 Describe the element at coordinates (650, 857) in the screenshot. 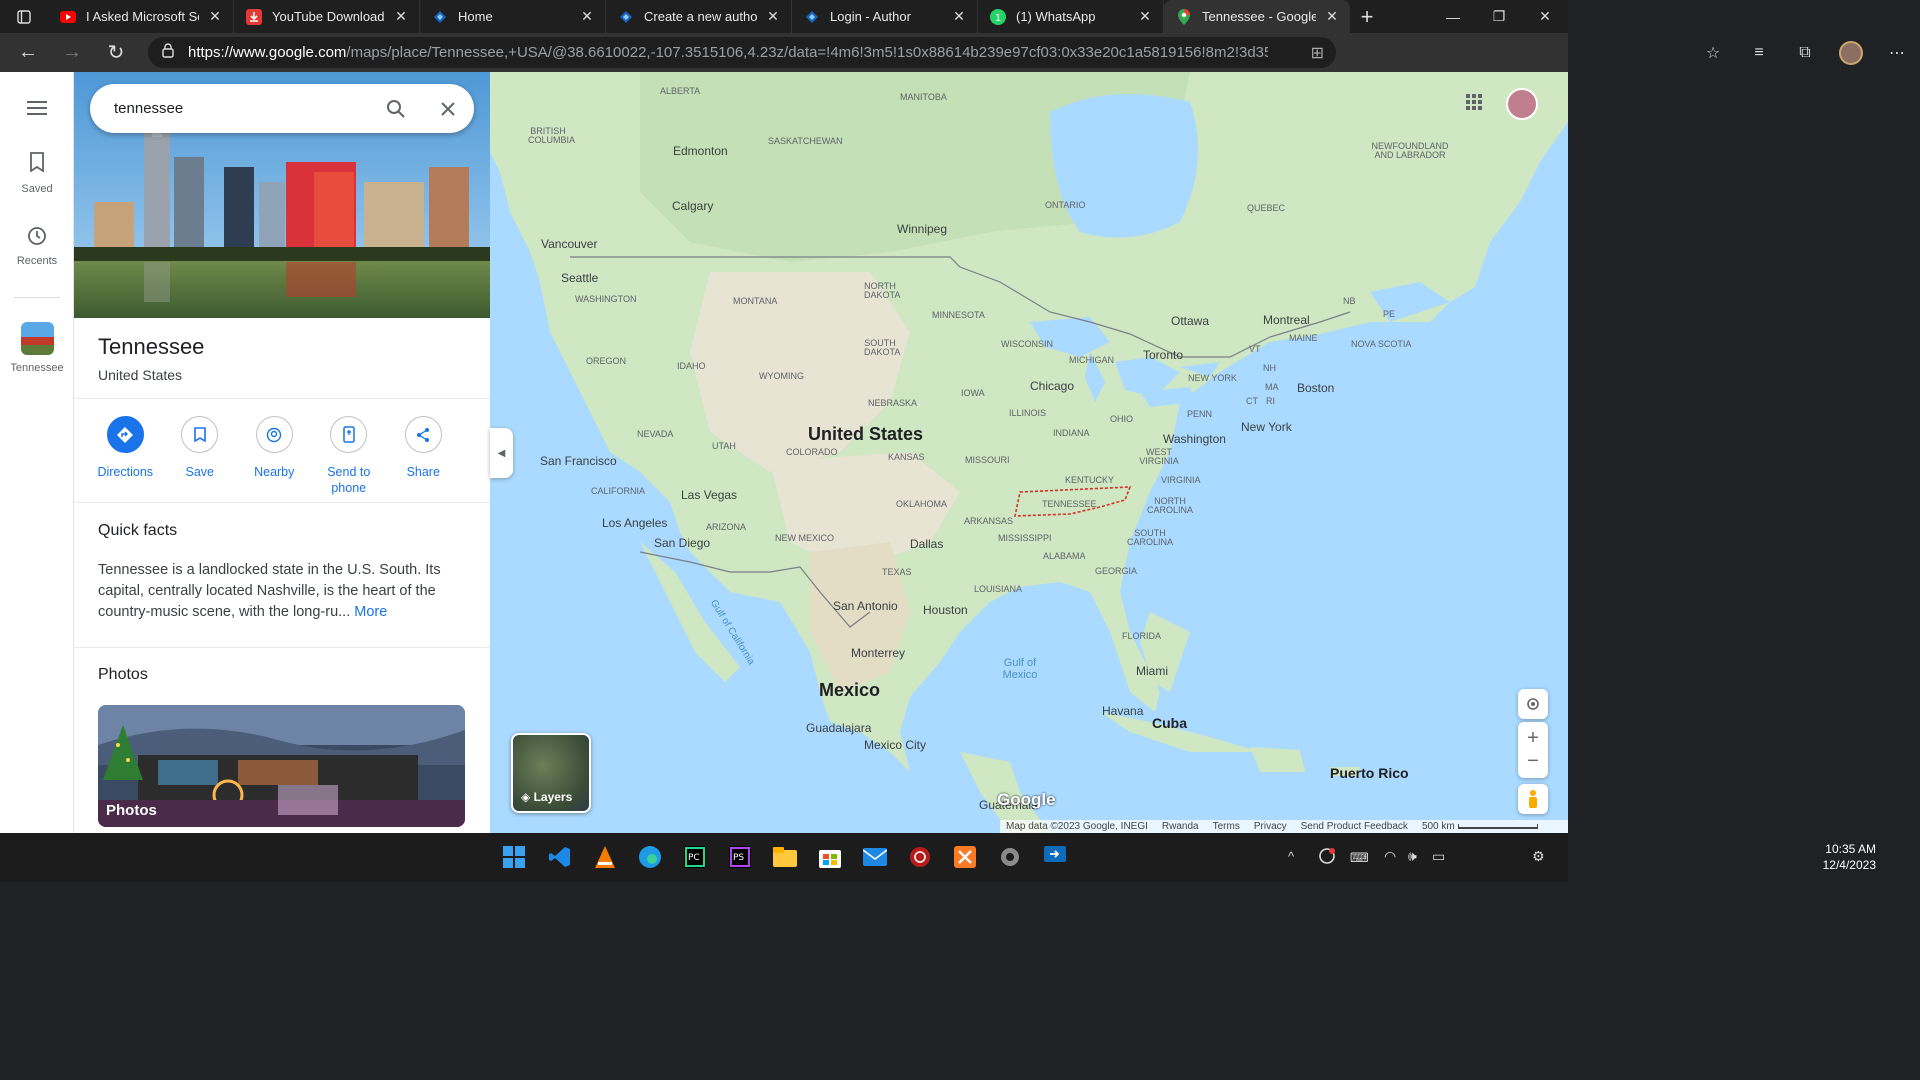

I see `edge-browser-icon` at that location.